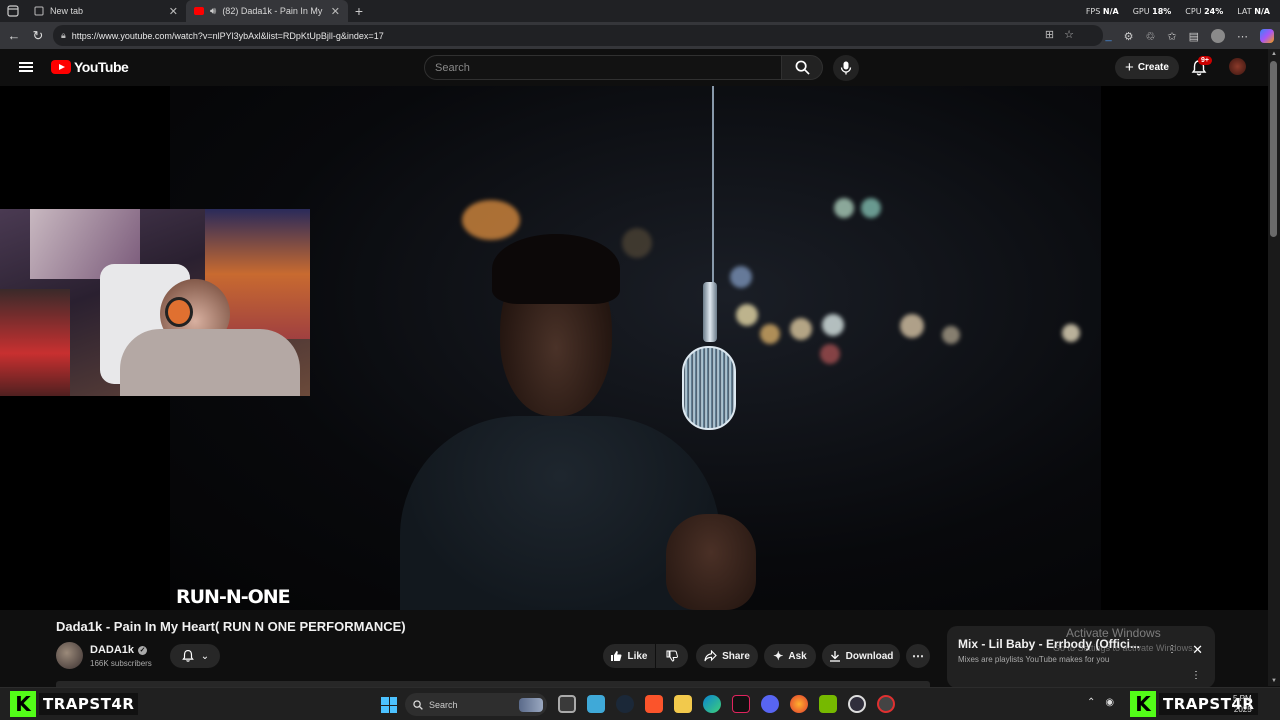 Image resolution: width=1280 pixels, height=720 pixels. Describe the element at coordinates (1171, 36) in the screenshot. I see `favorites-icon: ✩` at that location.